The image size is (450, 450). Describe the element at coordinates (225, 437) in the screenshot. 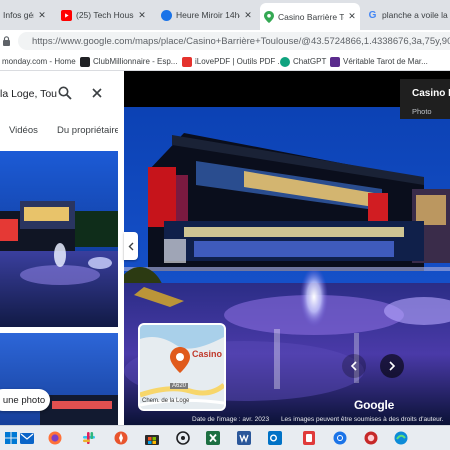

I see `taskbar` at that location.